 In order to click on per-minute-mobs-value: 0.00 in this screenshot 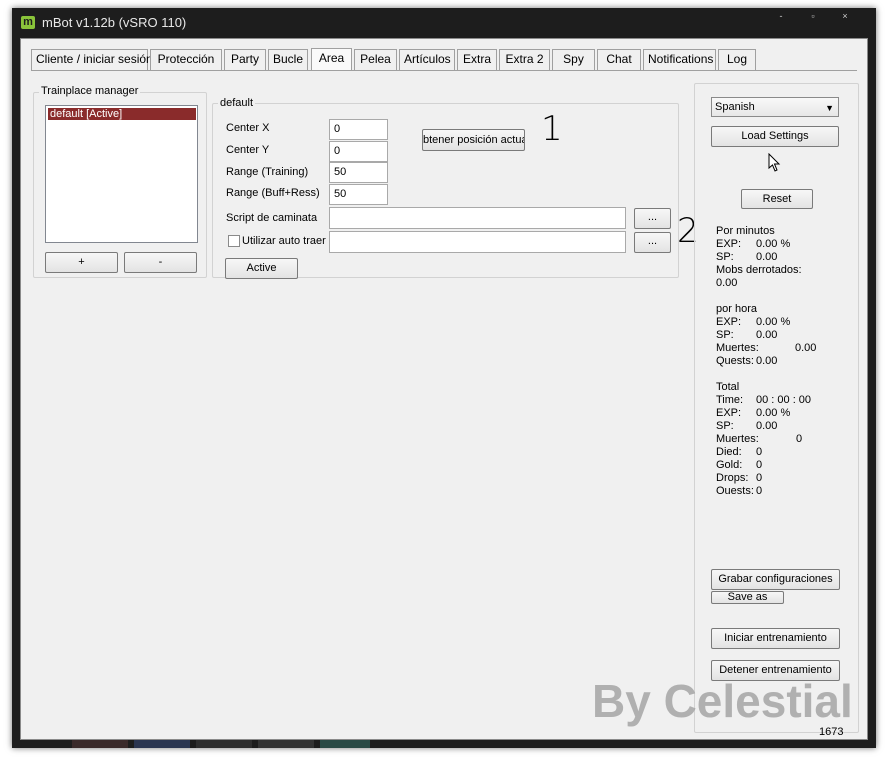, I will do `click(727, 283)`.